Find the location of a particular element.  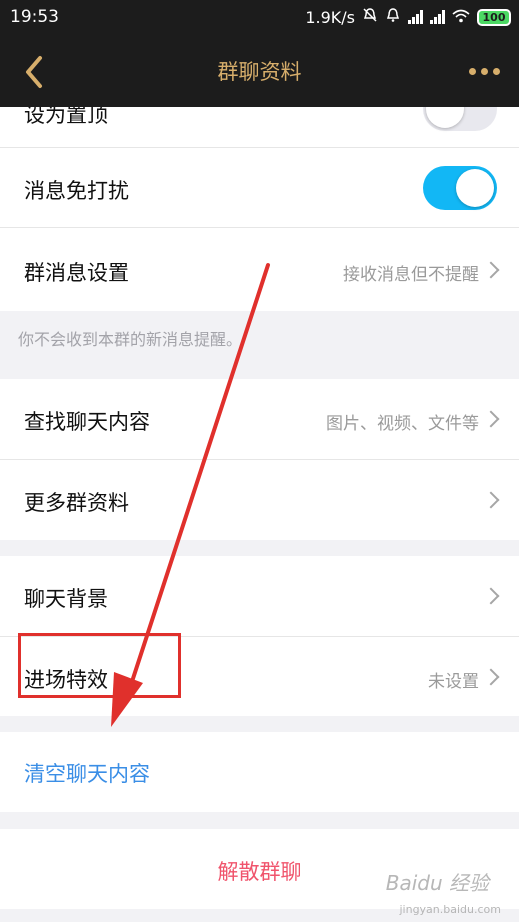

message-setting-row: 群消息设置 接收消息但不提醒 is located at coordinates (259, 269).